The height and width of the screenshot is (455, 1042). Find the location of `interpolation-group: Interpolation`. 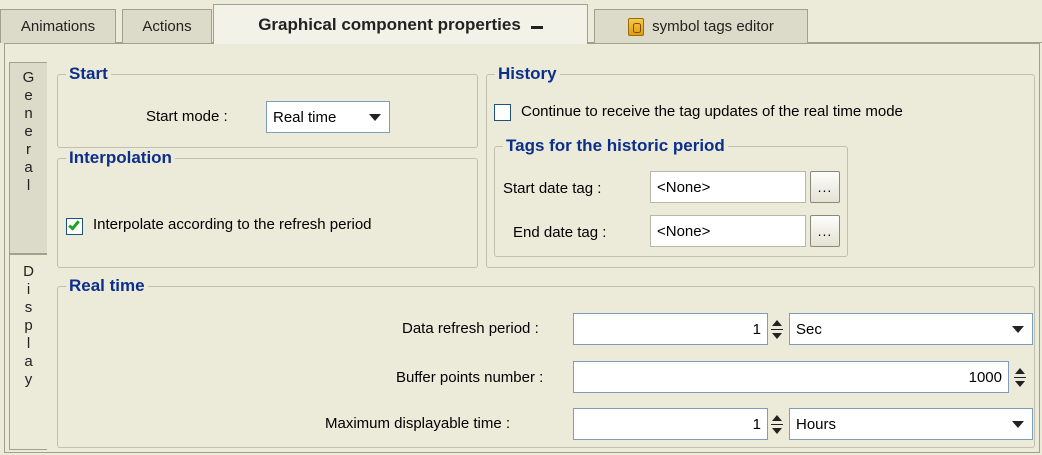

interpolation-group: Interpolation is located at coordinates (267, 208).